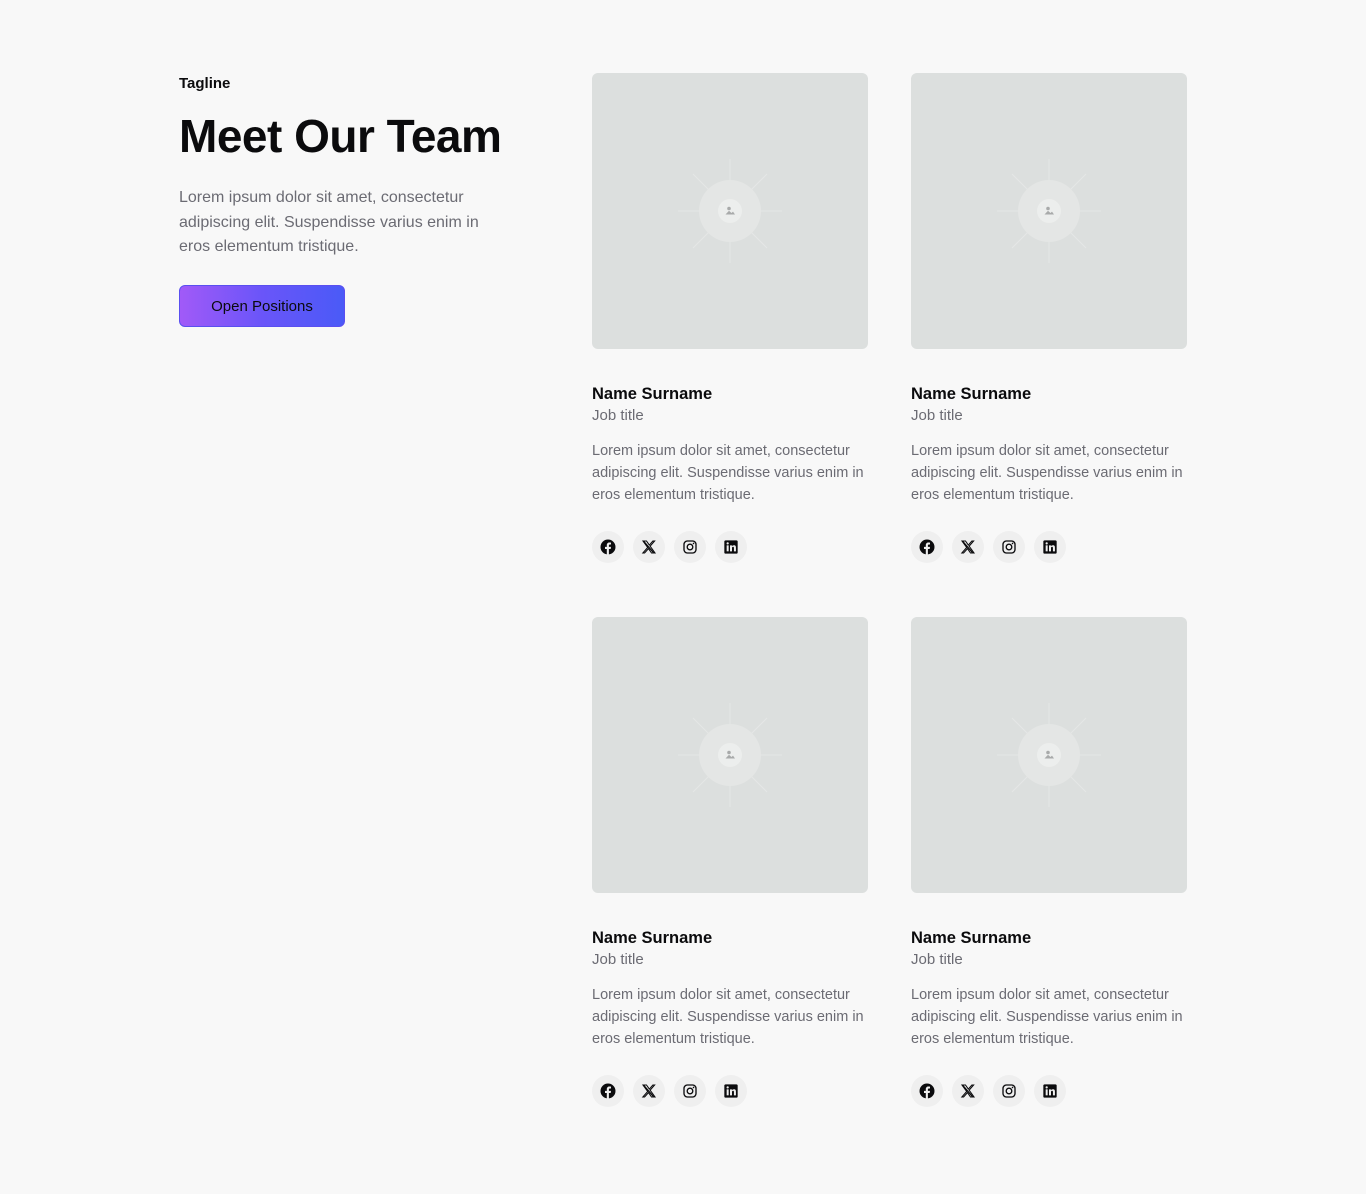 This screenshot has width=1366, height=1194. Describe the element at coordinates (262, 306) in the screenshot. I see `open-positions-button: Open Positions` at that location.